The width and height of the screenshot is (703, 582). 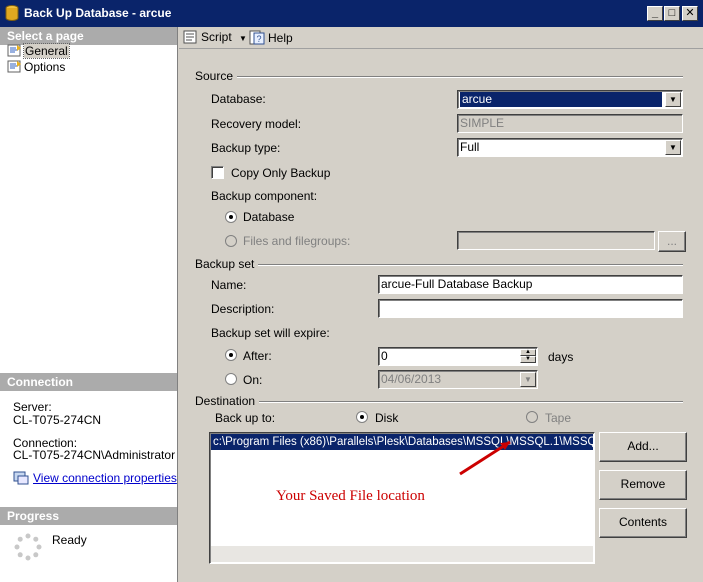 What do you see at coordinates (387, 418) in the screenshot?
I see `disk-label: Disk` at bounding box center [387, 418].